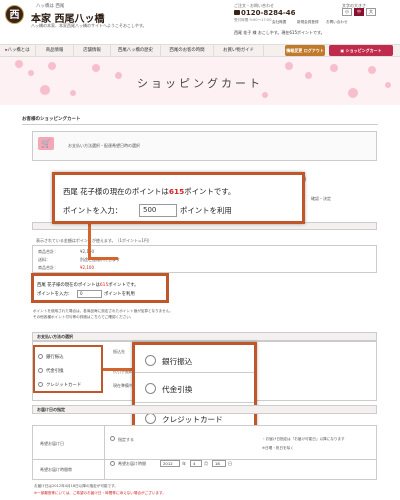 The height and width of the screenshot is (500, 400). What do you see at coordinates (149, 191) in the screenshot?
I see `points-message: 西尾 花子様の現在のポイントは615ポイントです。` at bounding box center [149, 191].